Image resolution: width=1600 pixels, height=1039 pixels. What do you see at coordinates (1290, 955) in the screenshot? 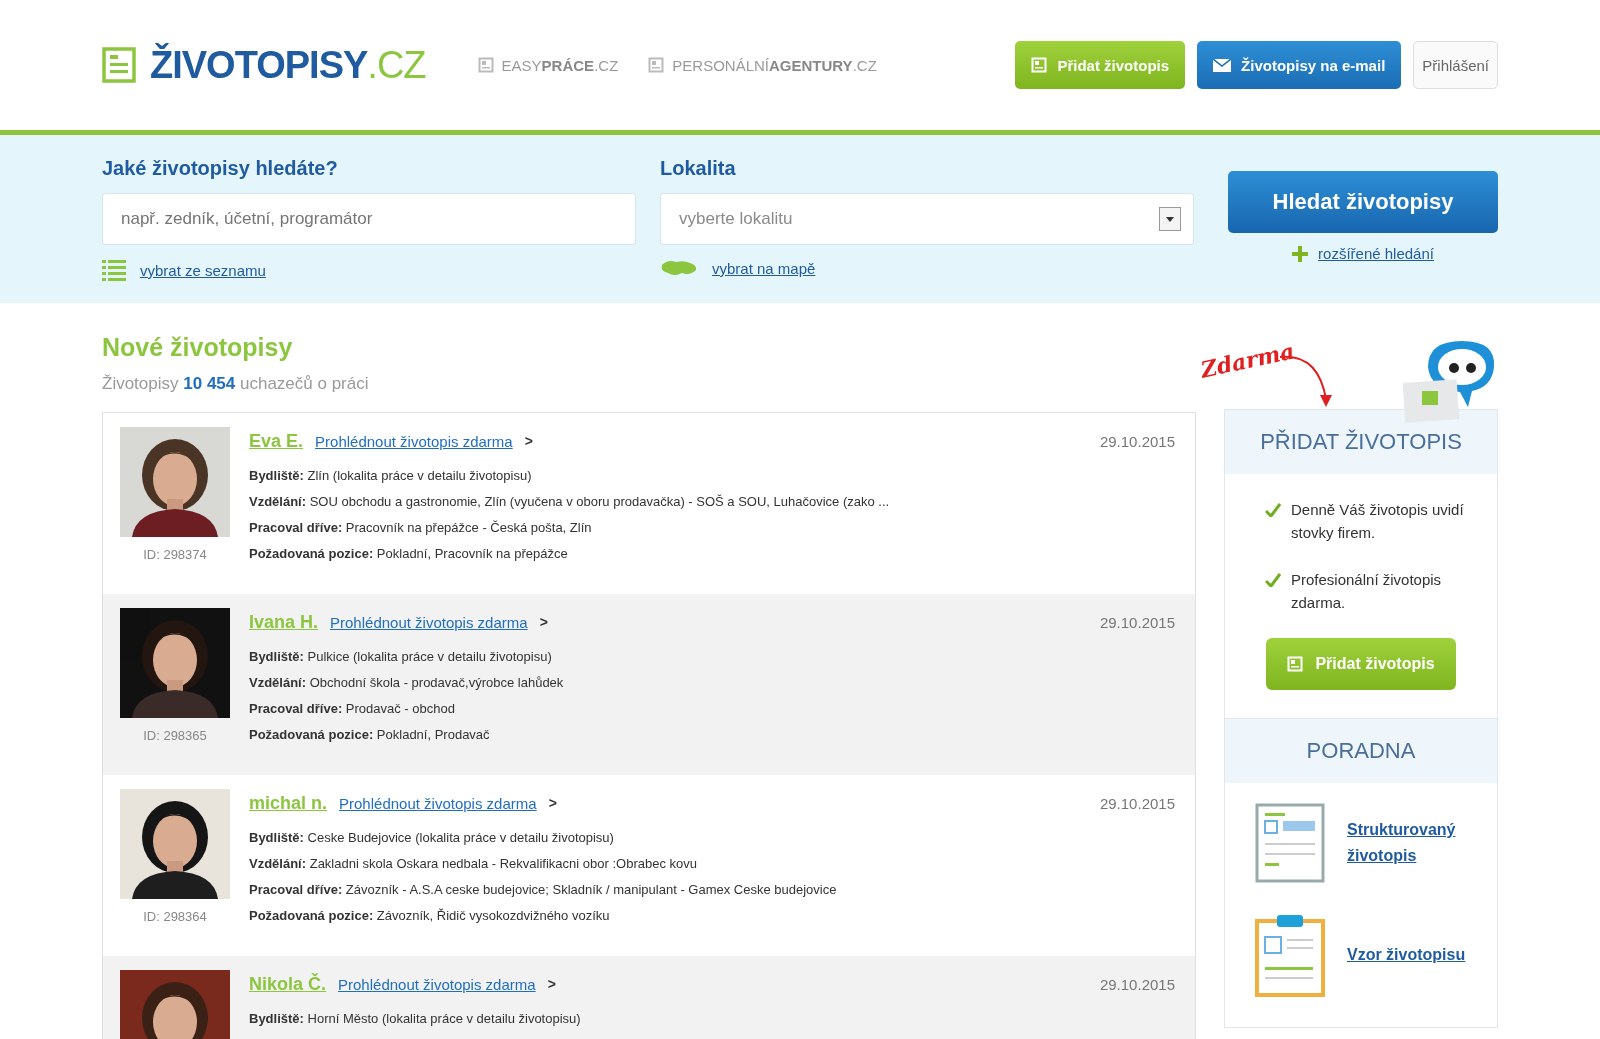
I see `clipboard-icon` at bounding box center [1290, 955].